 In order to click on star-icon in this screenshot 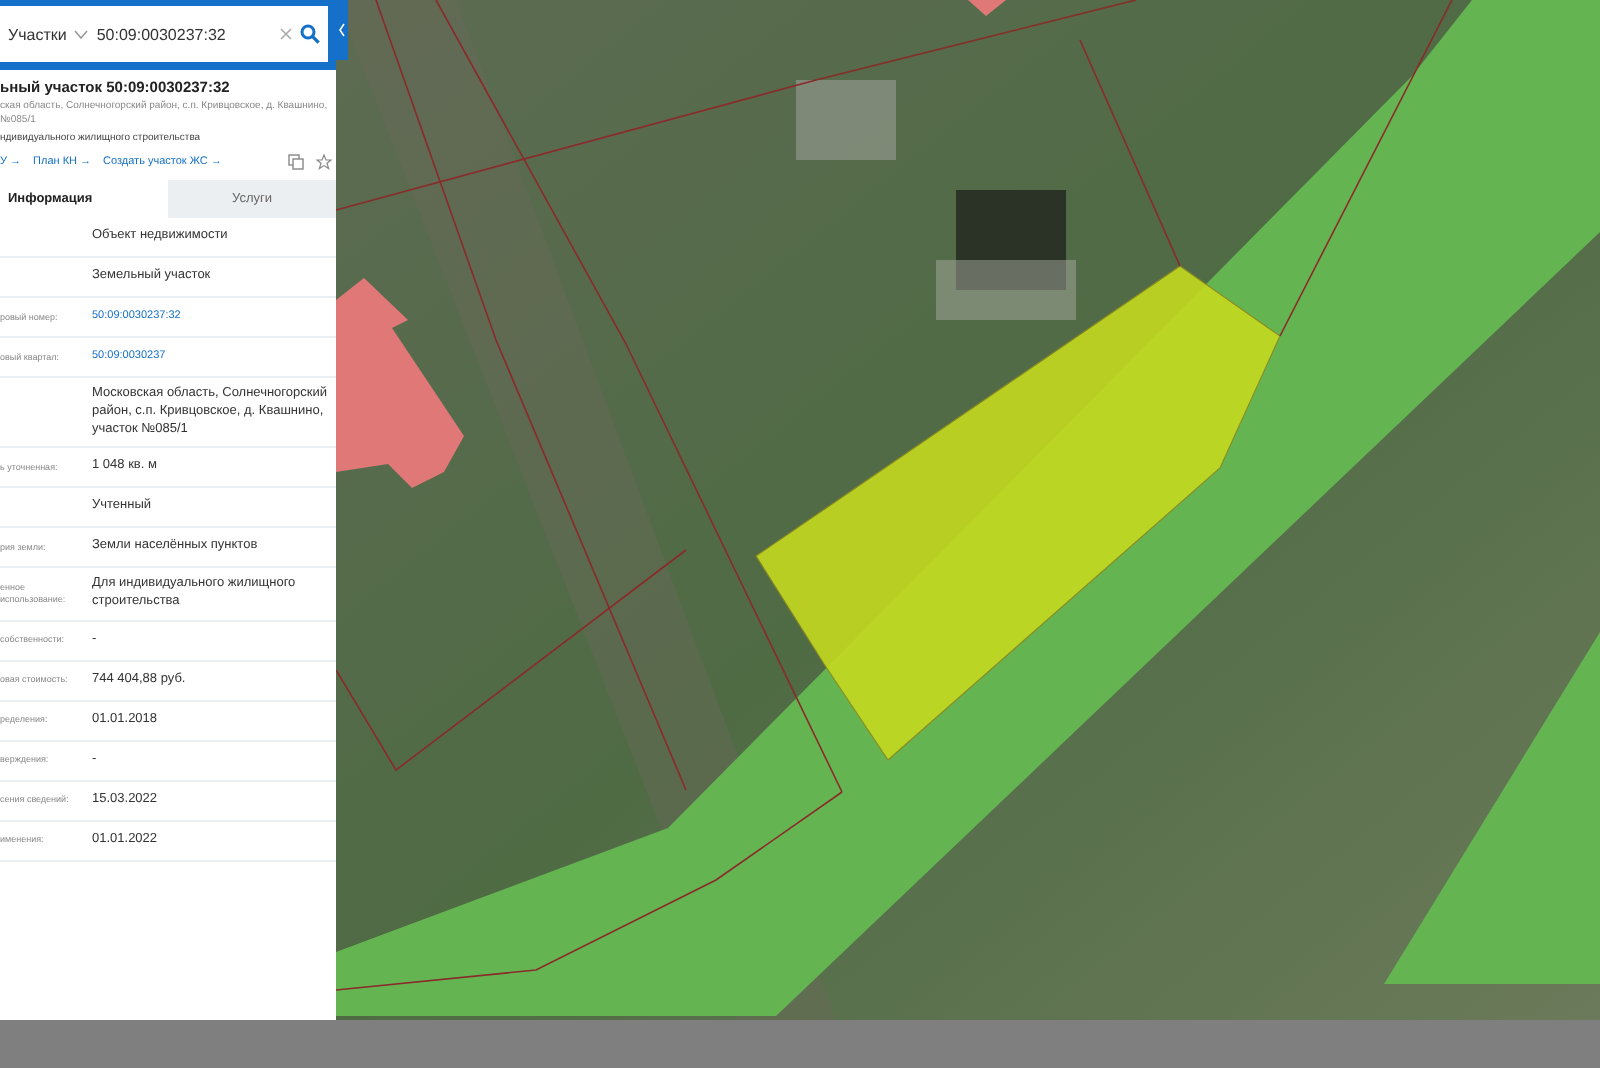, I will do `click(324, 162)`.